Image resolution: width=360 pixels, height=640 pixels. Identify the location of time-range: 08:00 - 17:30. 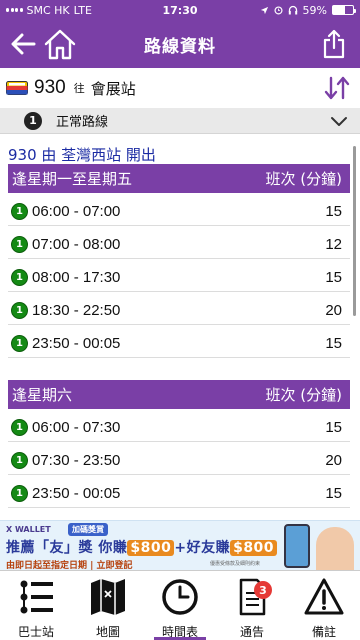
(76, 277).